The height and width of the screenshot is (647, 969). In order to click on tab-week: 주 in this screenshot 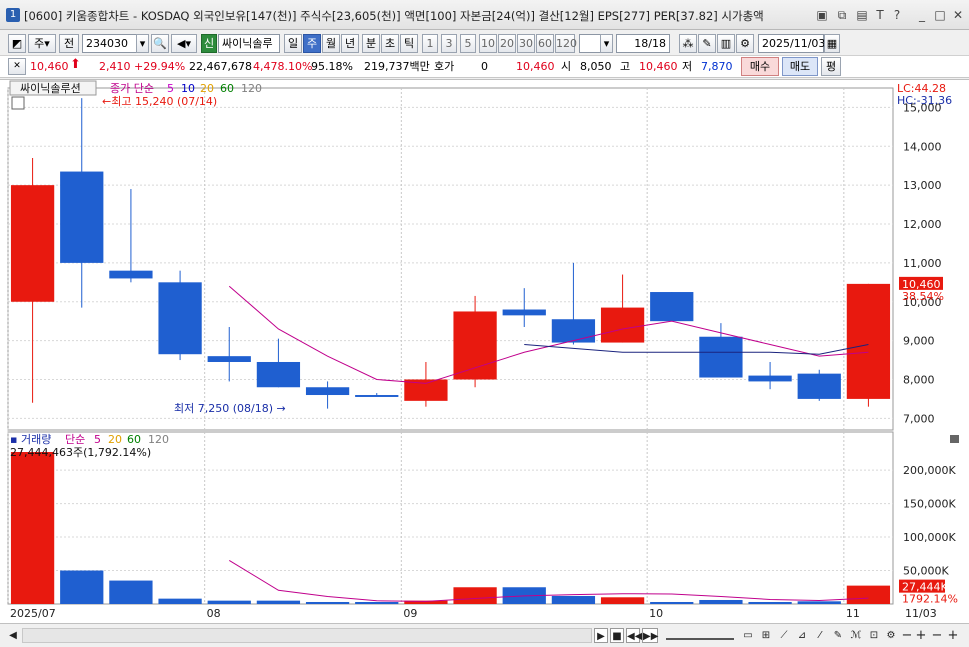, I will do `click(312, 43)`.